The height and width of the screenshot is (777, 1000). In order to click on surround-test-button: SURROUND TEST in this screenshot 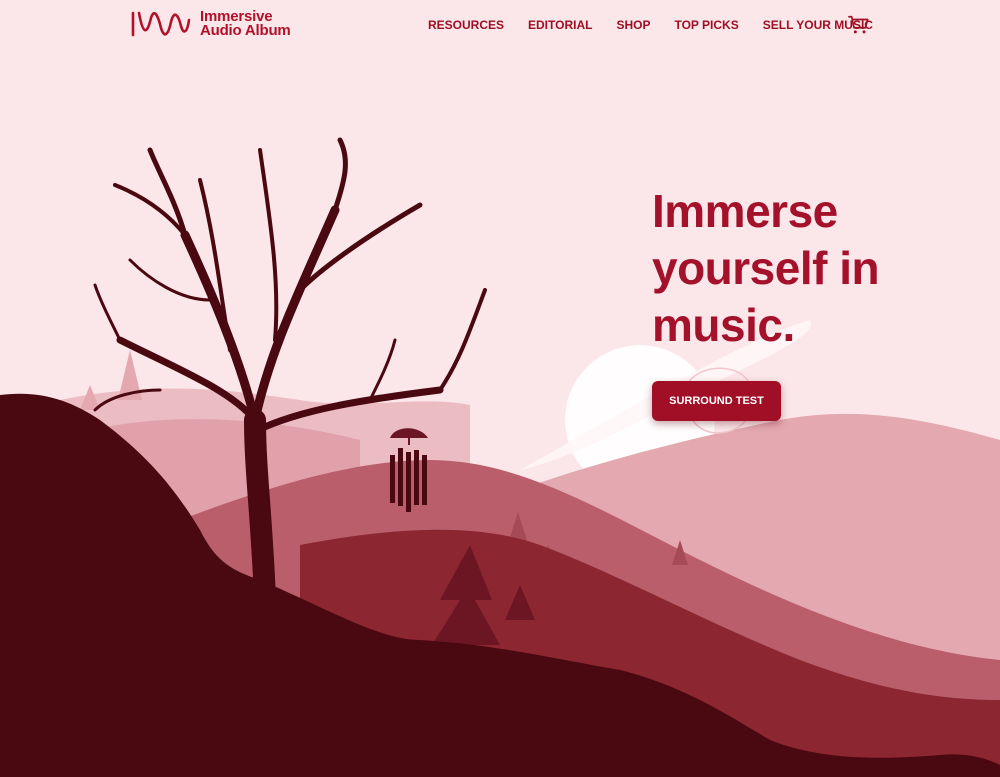, I will do `click(716, 401)`.